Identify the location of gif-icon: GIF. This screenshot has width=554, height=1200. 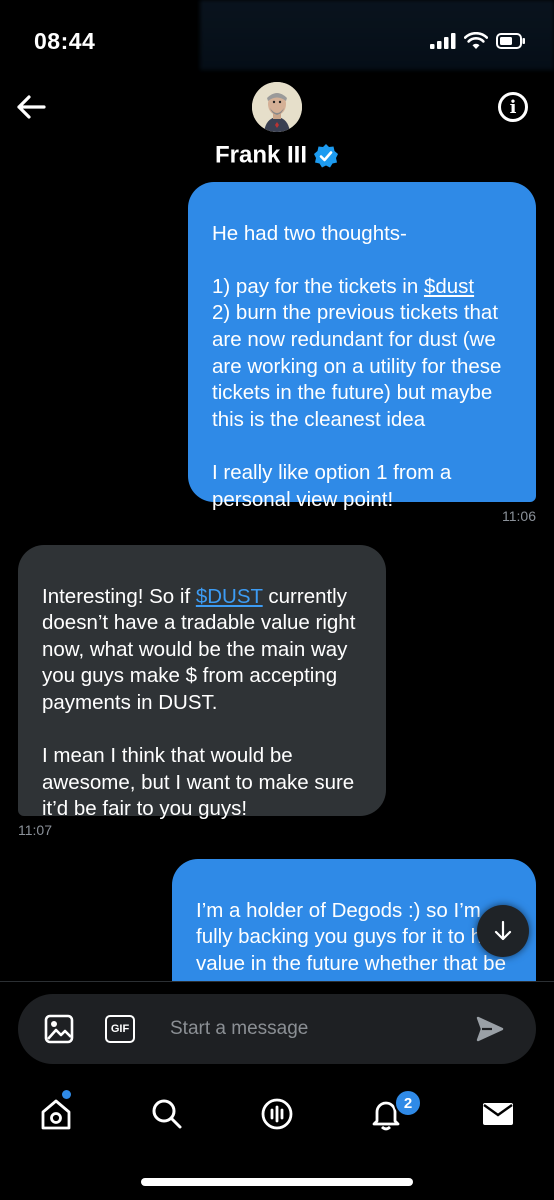
(120, 1029).